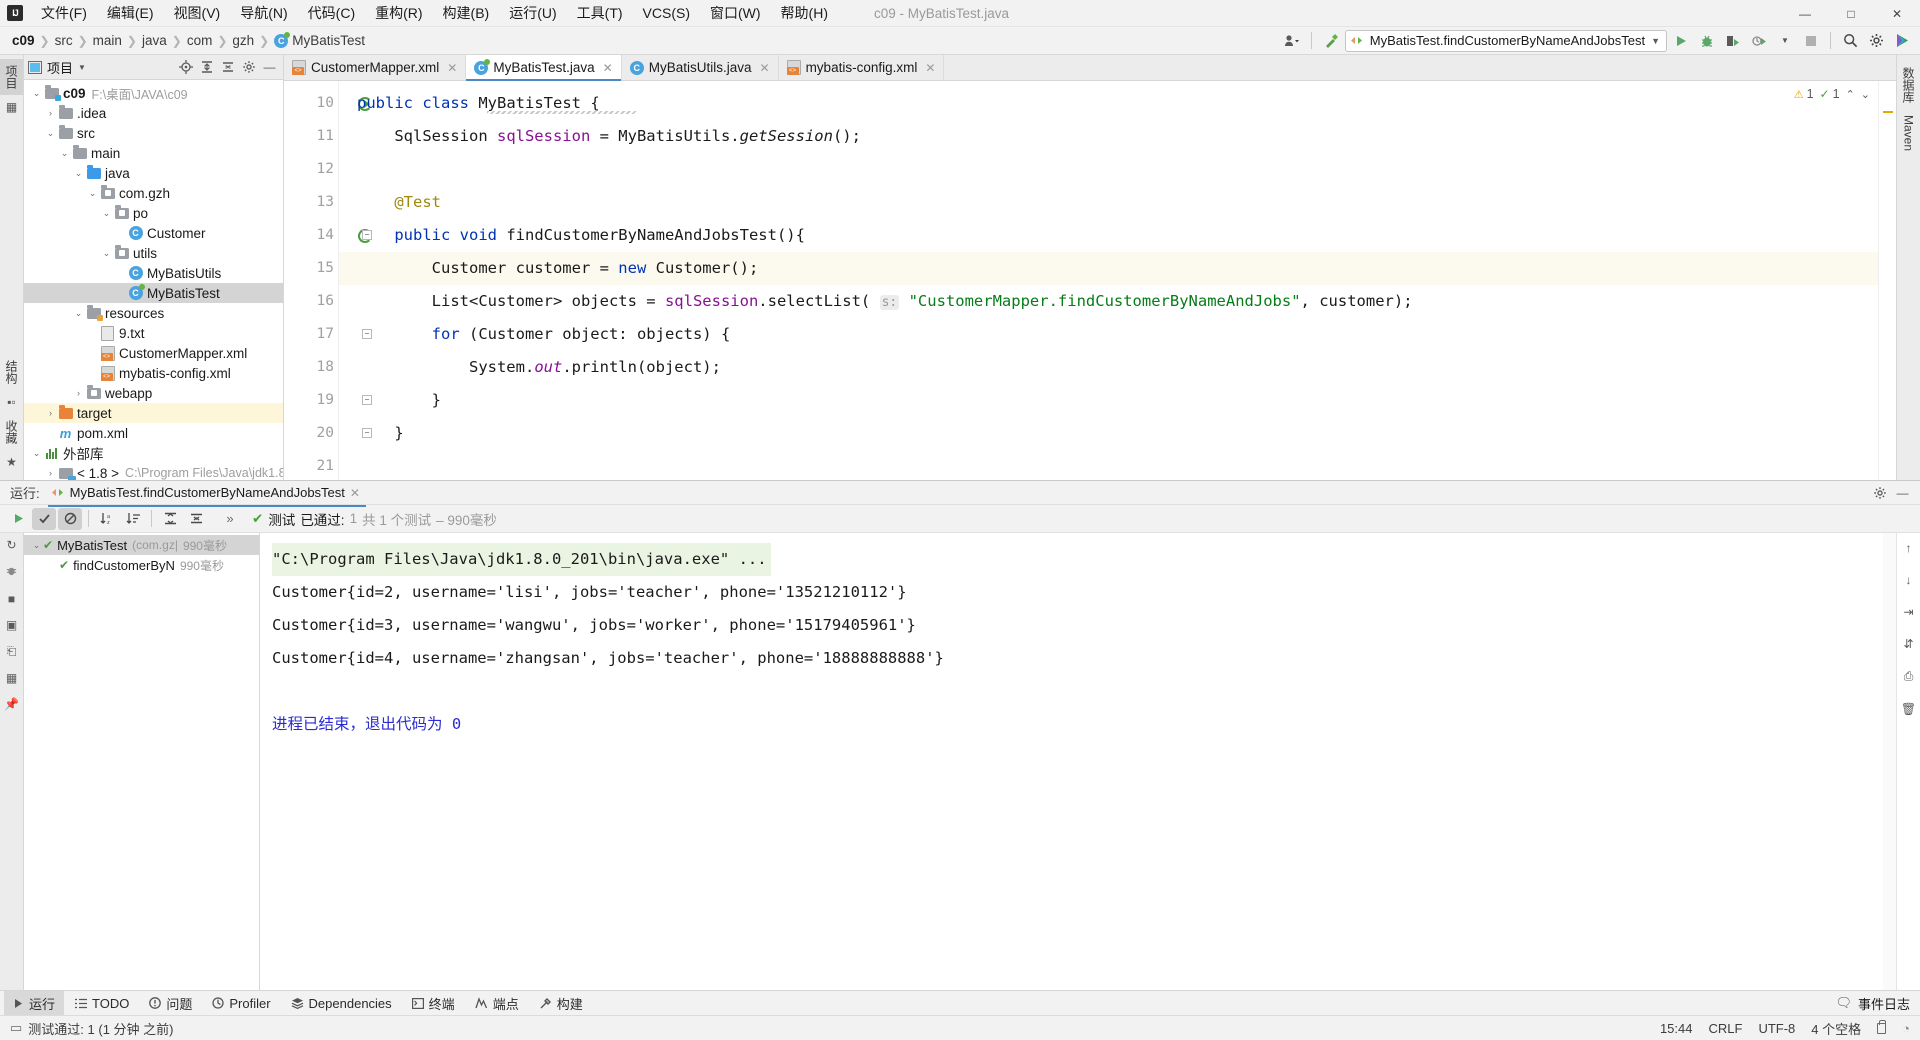  I want to click on gutter-line-15: 15, so click(311, 268).